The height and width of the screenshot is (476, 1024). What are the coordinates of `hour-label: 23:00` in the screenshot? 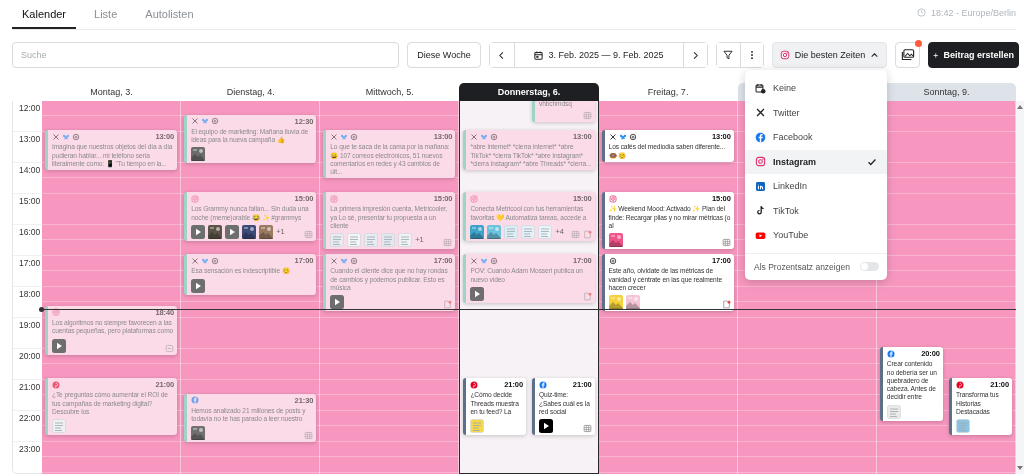 It's located at (30, 449).